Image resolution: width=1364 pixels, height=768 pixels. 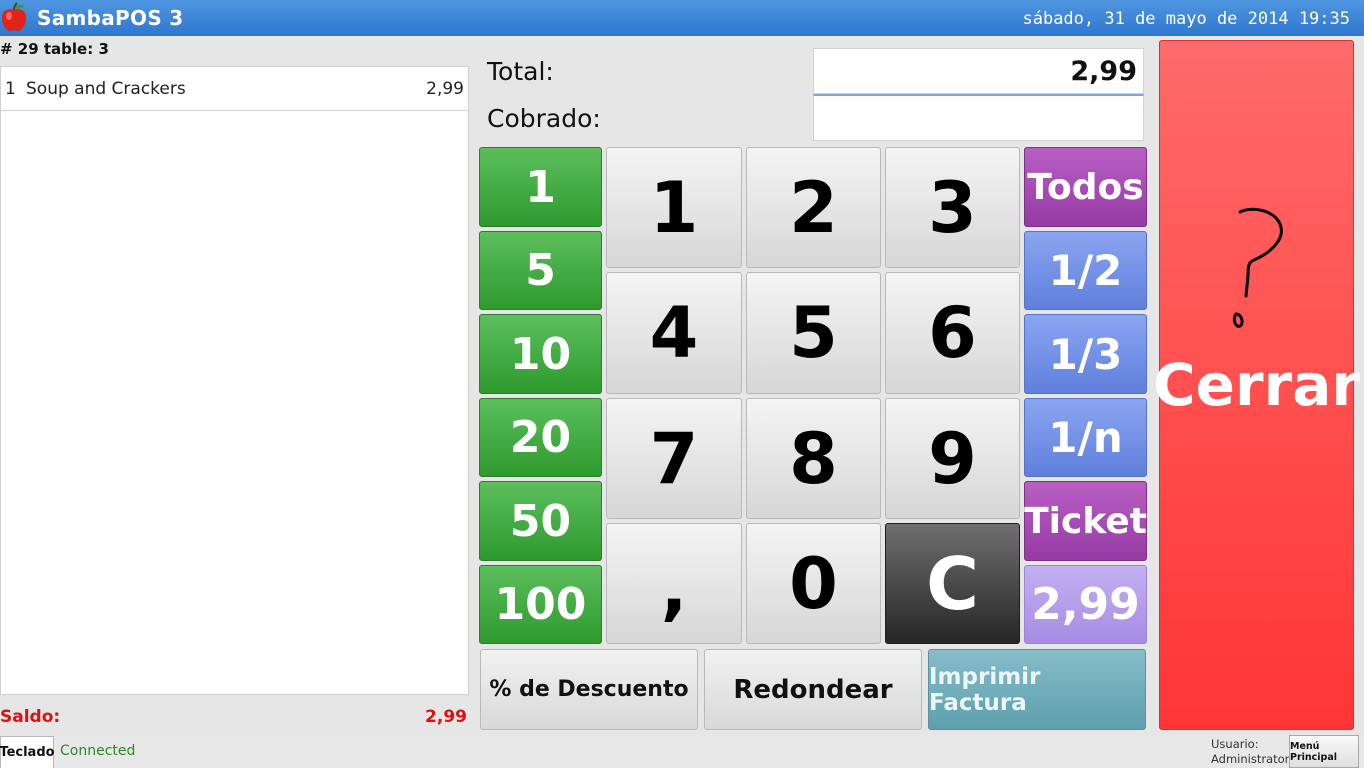 I want to click on status-bar, so click(x=682, y=751).